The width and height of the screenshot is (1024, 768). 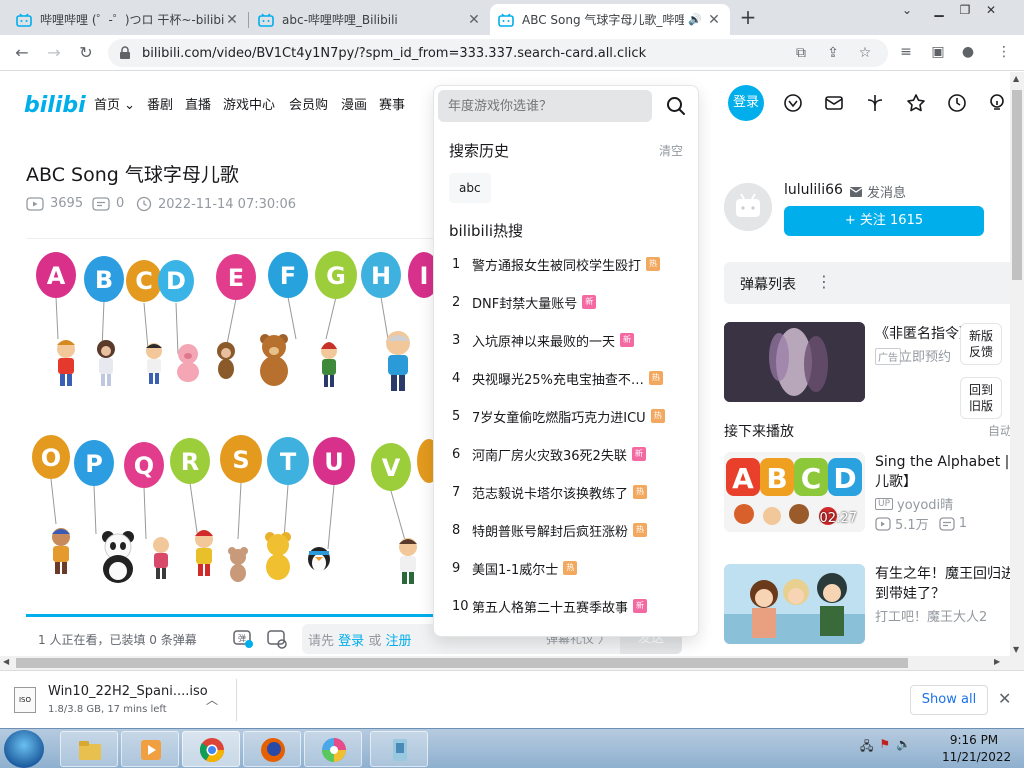 I want to click on chevron-up-icon: ︿, so click(x=212, y=699).